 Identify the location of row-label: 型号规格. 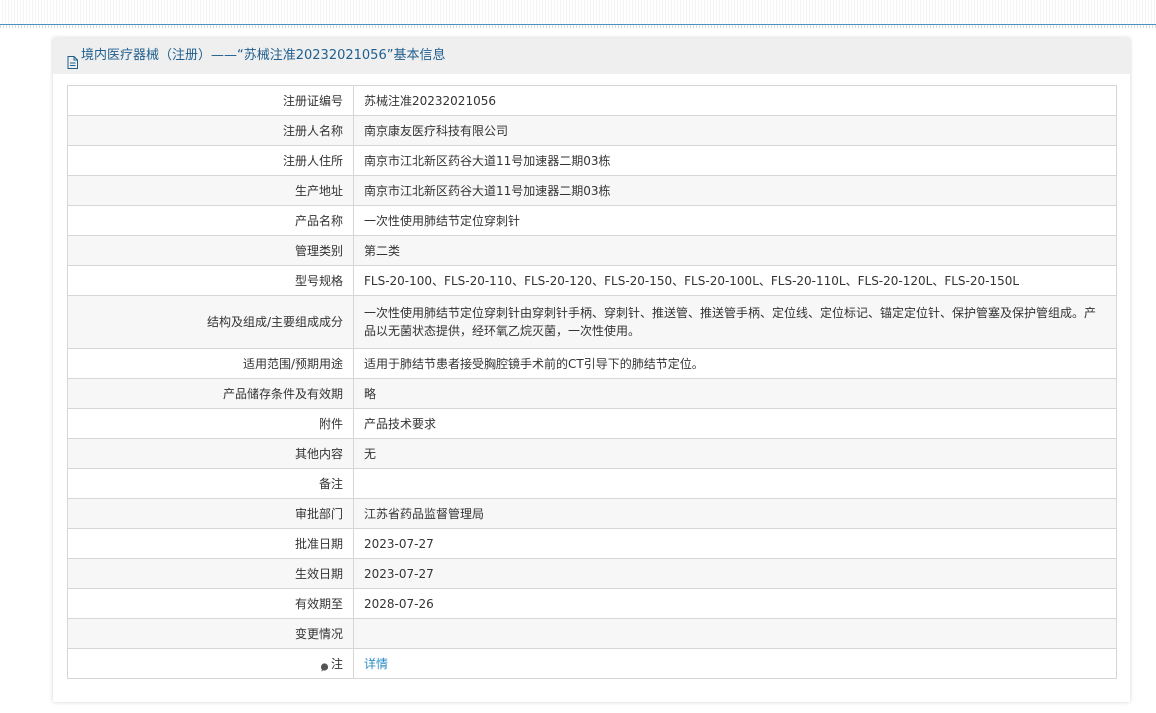
(210, 280).